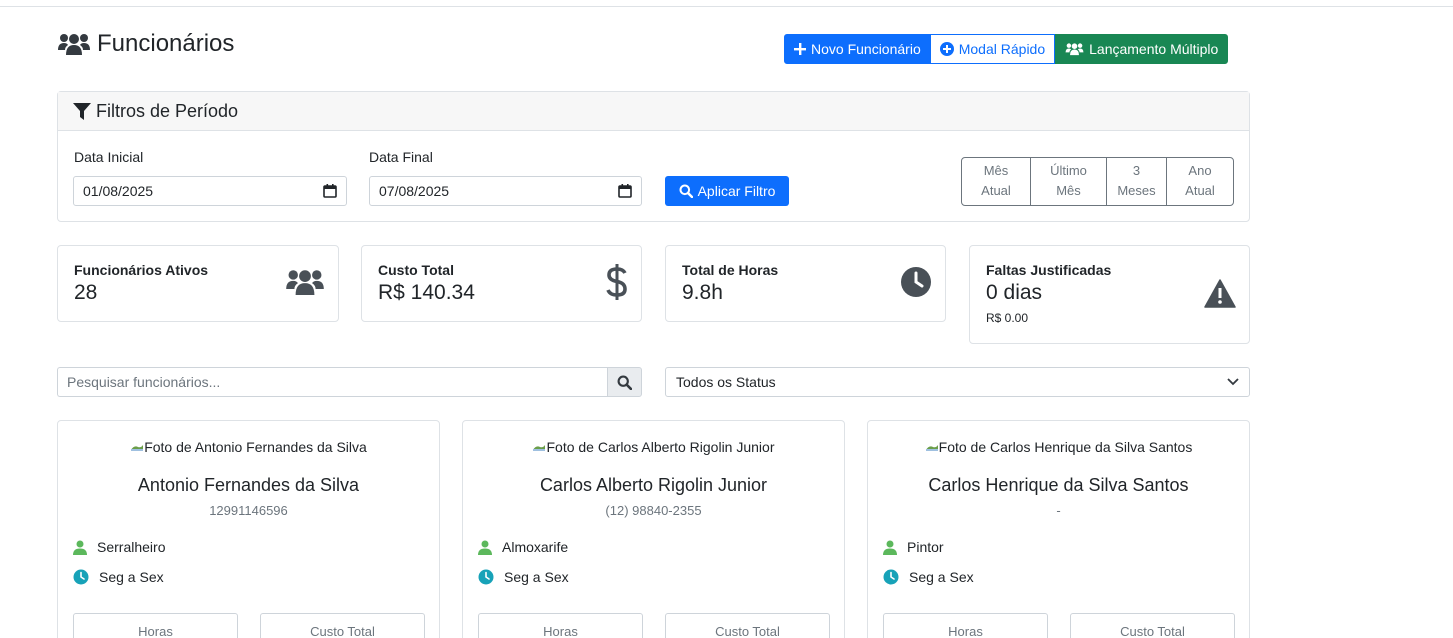 The width and height of the screenshot is (1453, 638). I want to click on period-last-month: Último Mês, so click(1068, 181).